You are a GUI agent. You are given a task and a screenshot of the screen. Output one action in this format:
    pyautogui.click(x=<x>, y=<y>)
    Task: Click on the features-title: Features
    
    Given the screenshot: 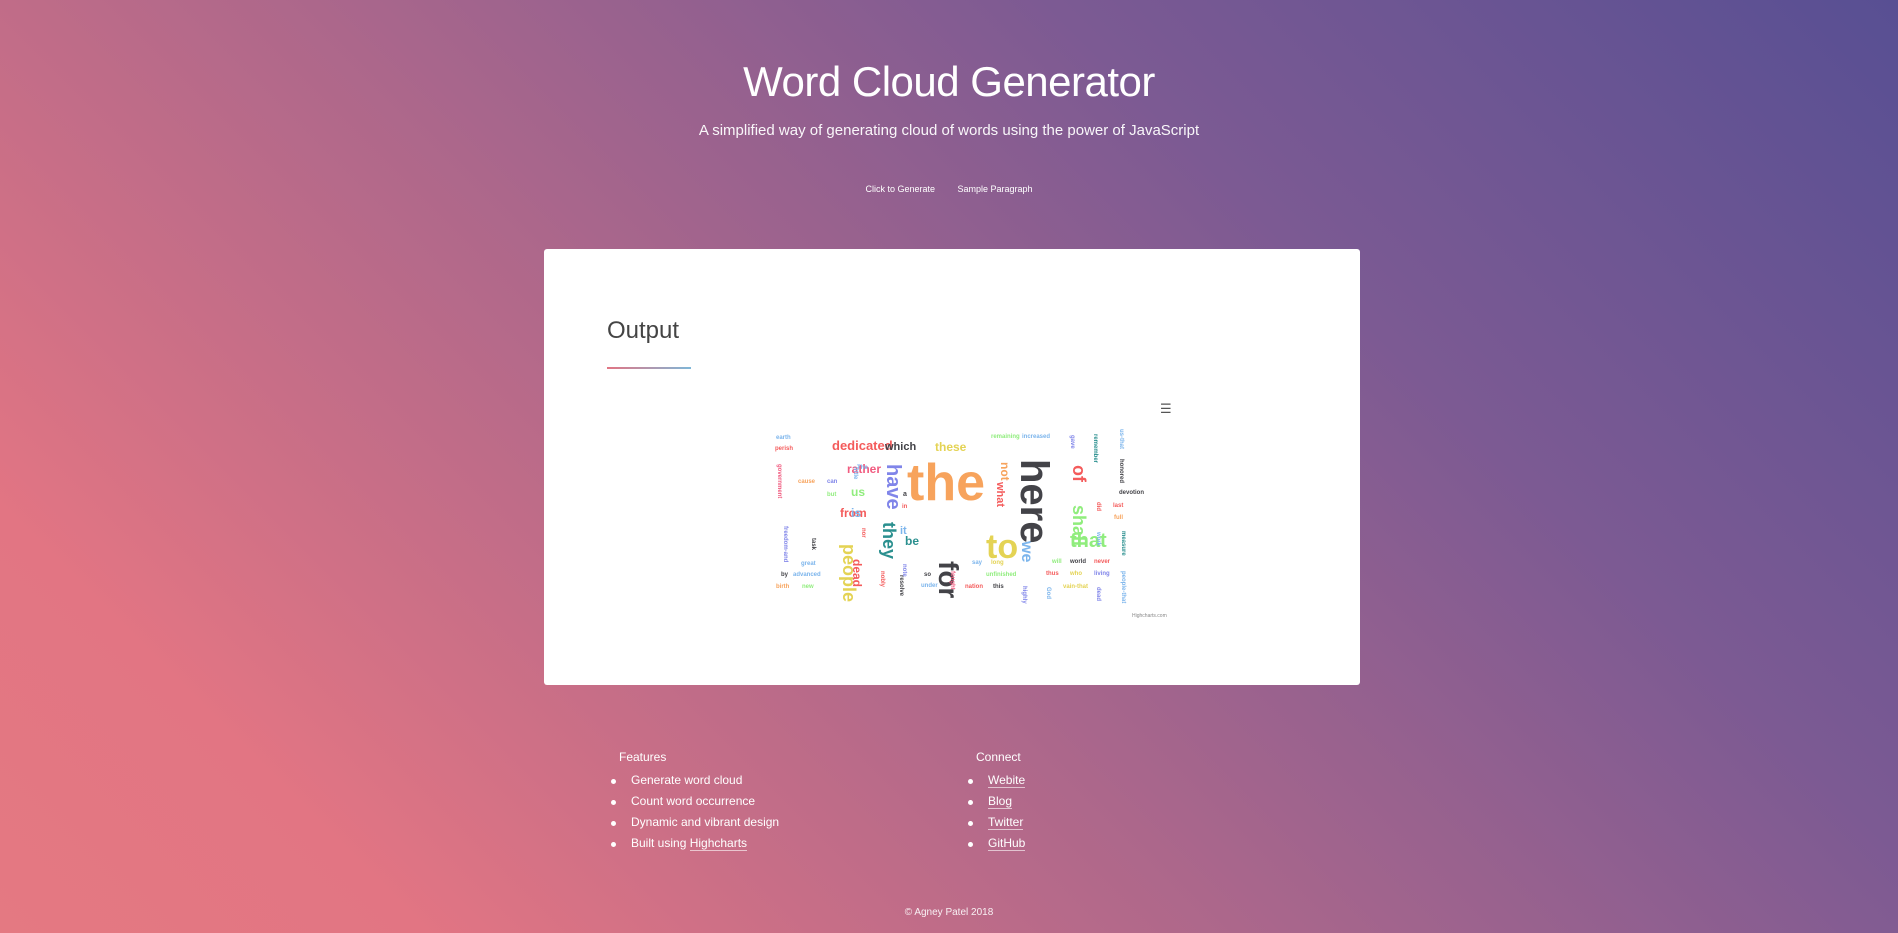 What is the action you would take?
    pyautogui.click(x=643, y=757)
    